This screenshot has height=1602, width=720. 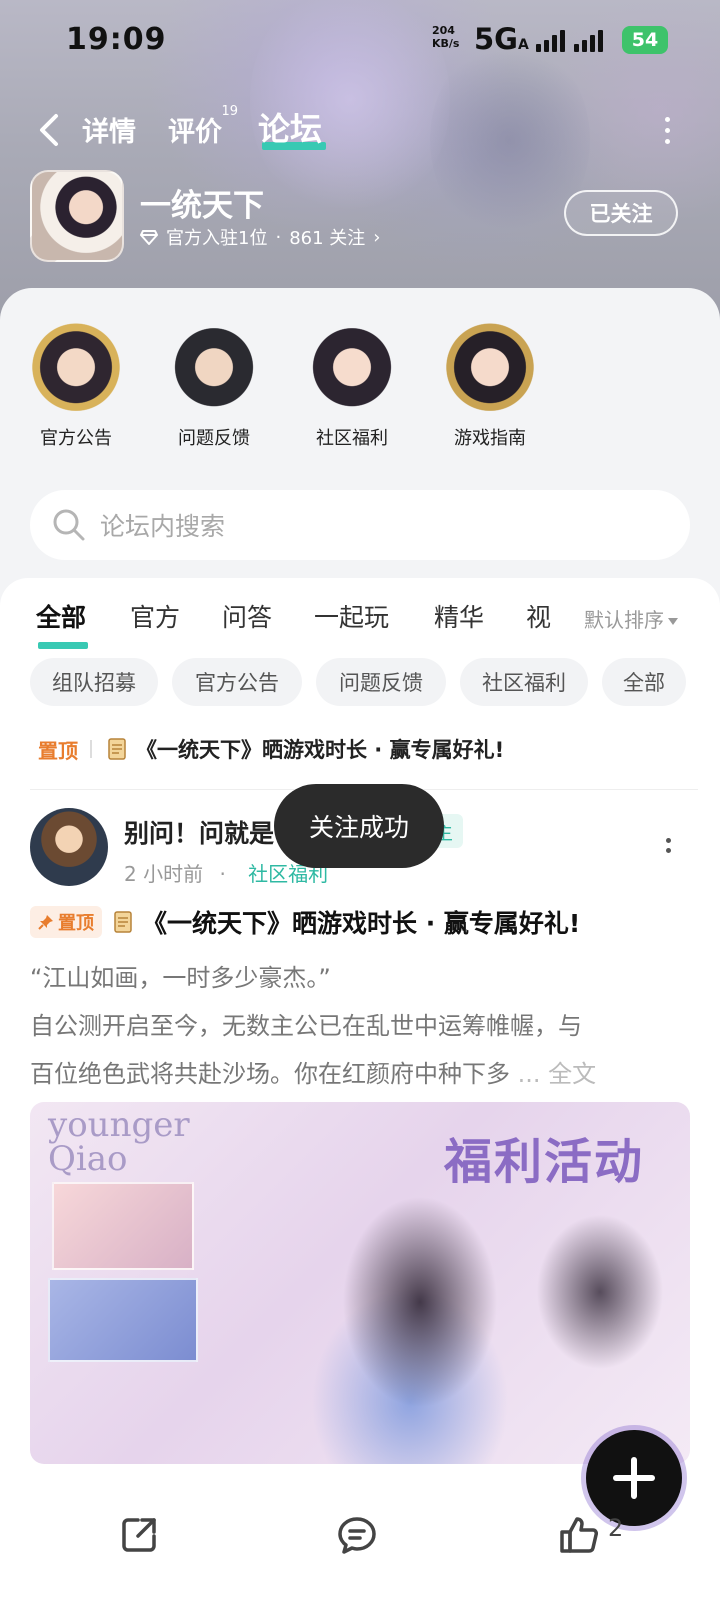 What do you see at coordinates (77, 216) in the screenshot?
I see `game-icon` at bounding box center [77, 216].